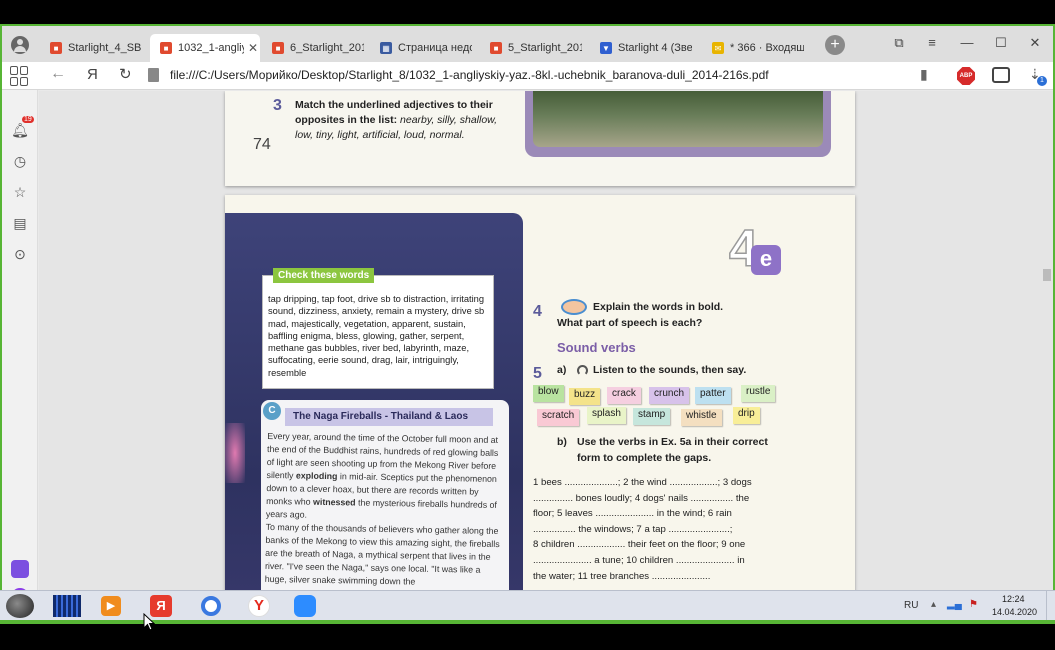  Describe the element at coordinates (1042, 81) in the screenshot. I see `download-badge: 1` at that location.